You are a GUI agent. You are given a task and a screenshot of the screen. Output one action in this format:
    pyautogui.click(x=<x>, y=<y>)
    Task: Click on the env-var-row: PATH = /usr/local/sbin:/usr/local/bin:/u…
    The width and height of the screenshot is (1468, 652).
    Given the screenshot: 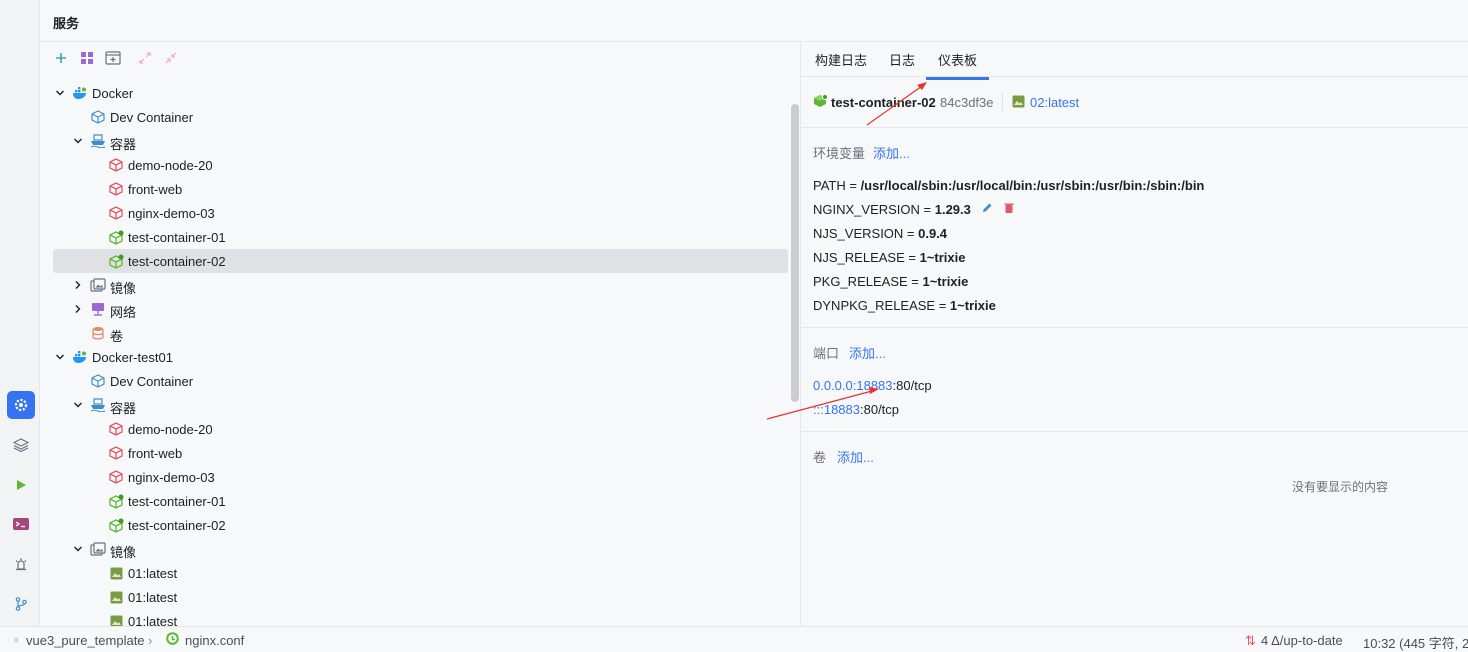 What is the action you would take?
    pyautogui.click(x=1008, y=185)
    